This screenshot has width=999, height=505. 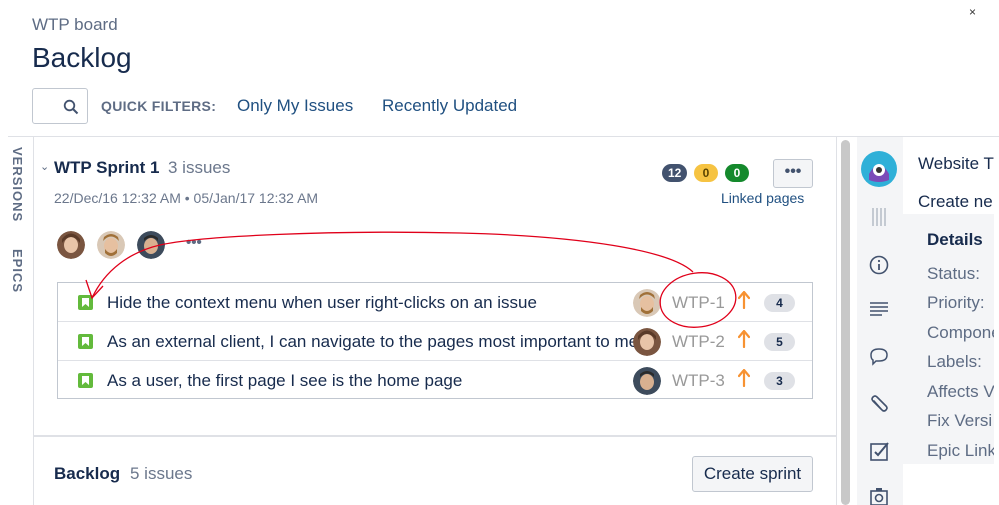 What do you see at coordinates (194, 242) in the screenshot?
I see `more-assignees-button: •••` at bounding box center [194, 242].